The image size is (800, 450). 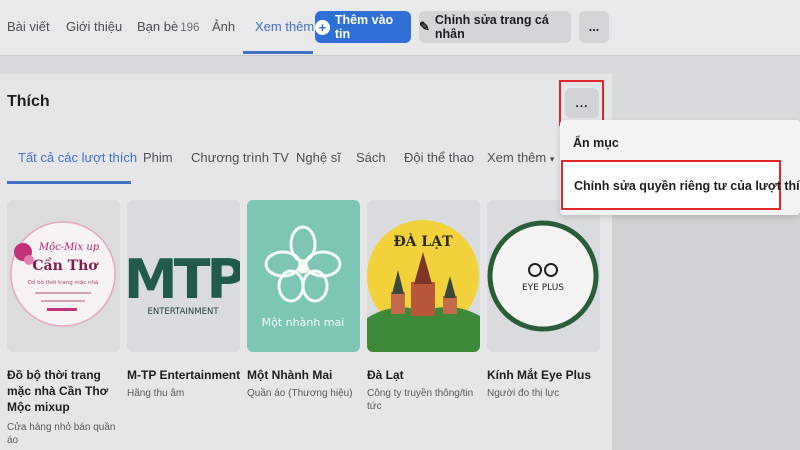 I want to click on page-tile-eye-plus: EYE PLUS, so click(x=543, y=276).